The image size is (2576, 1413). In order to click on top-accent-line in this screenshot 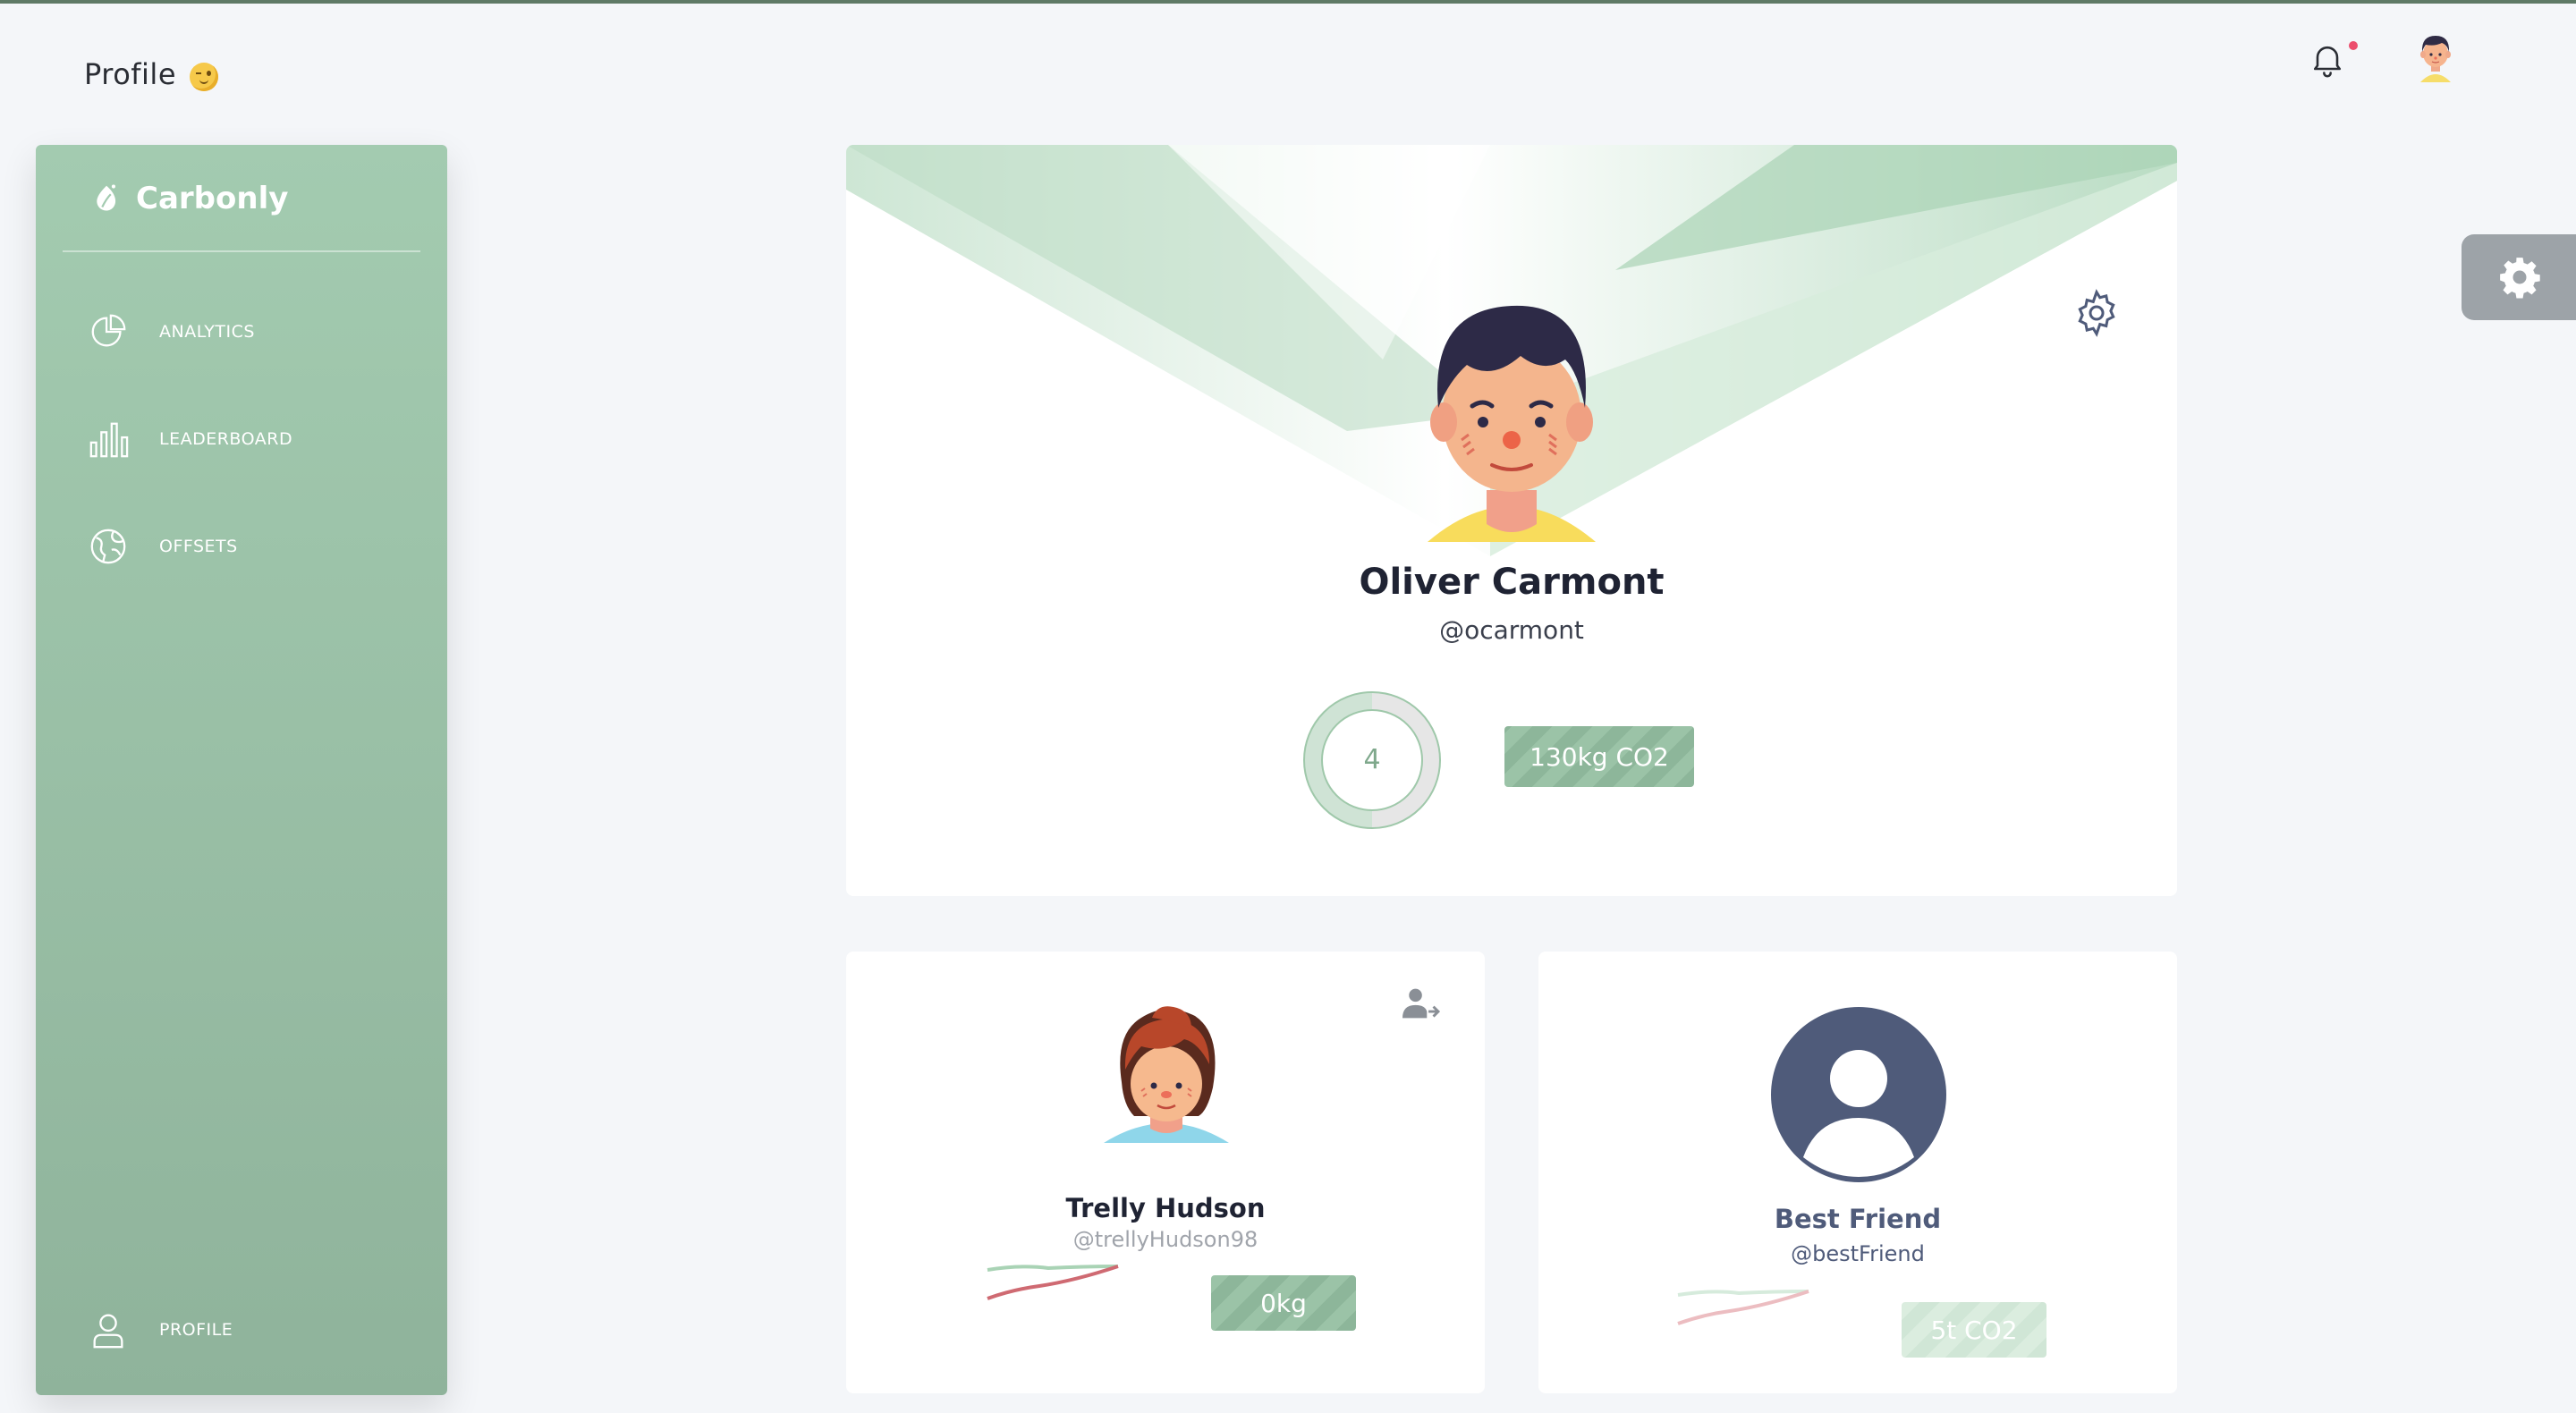, I will do `click(1288, 2)`.